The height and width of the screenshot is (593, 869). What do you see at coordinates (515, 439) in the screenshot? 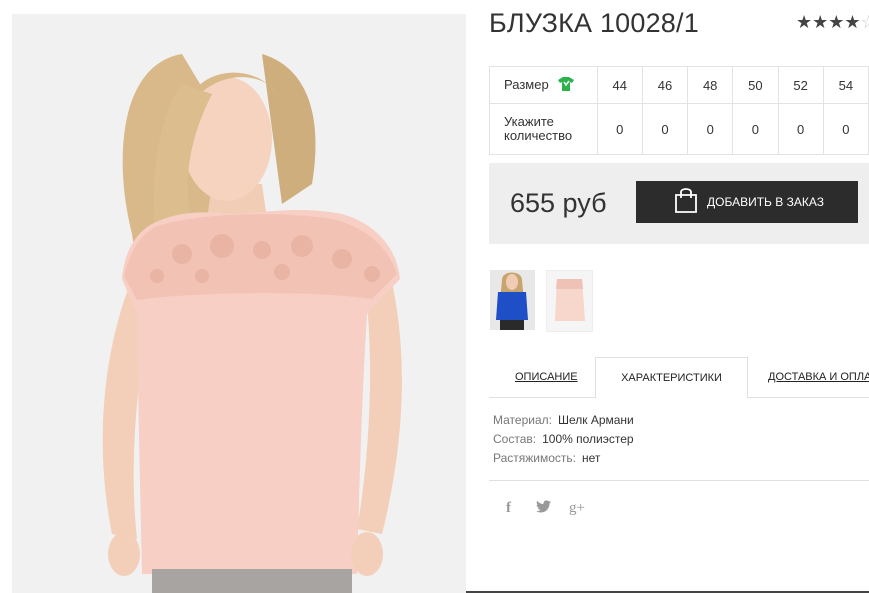
I see `spec-key: Состав:` at bounding box center [515, 439].